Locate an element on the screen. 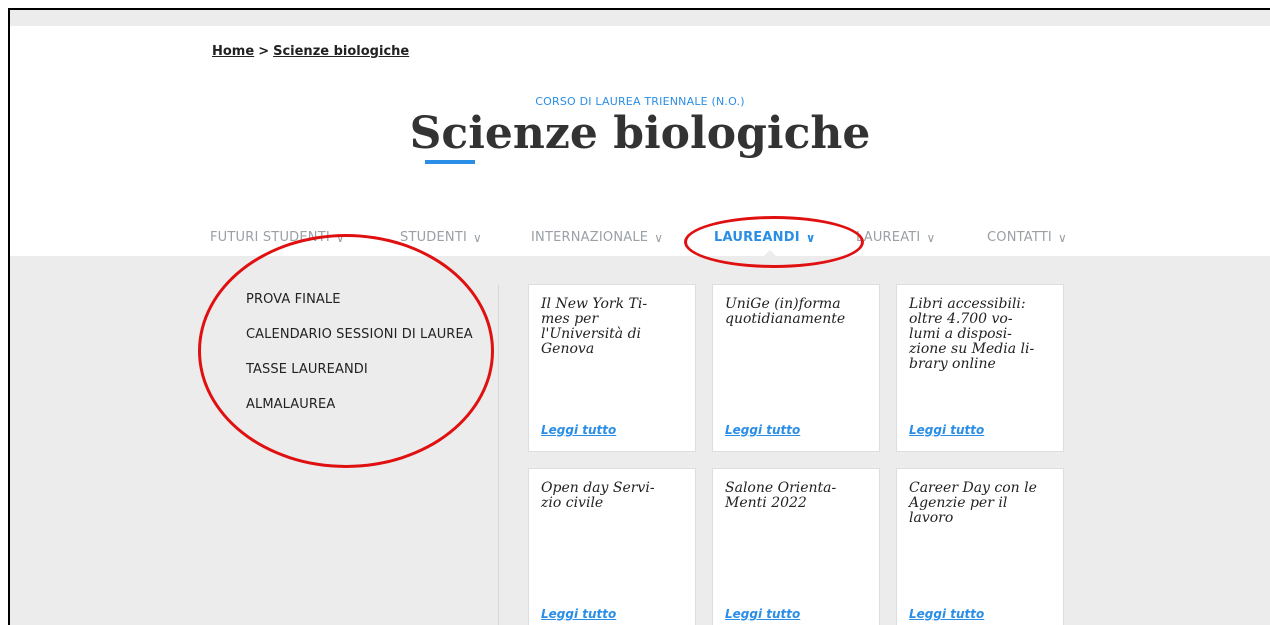 This screenshot has width=1270, height=625. course-type-label: CORSO DI LAUREA TRIENNALE (N.O.) is located at coordinates (640, 101).